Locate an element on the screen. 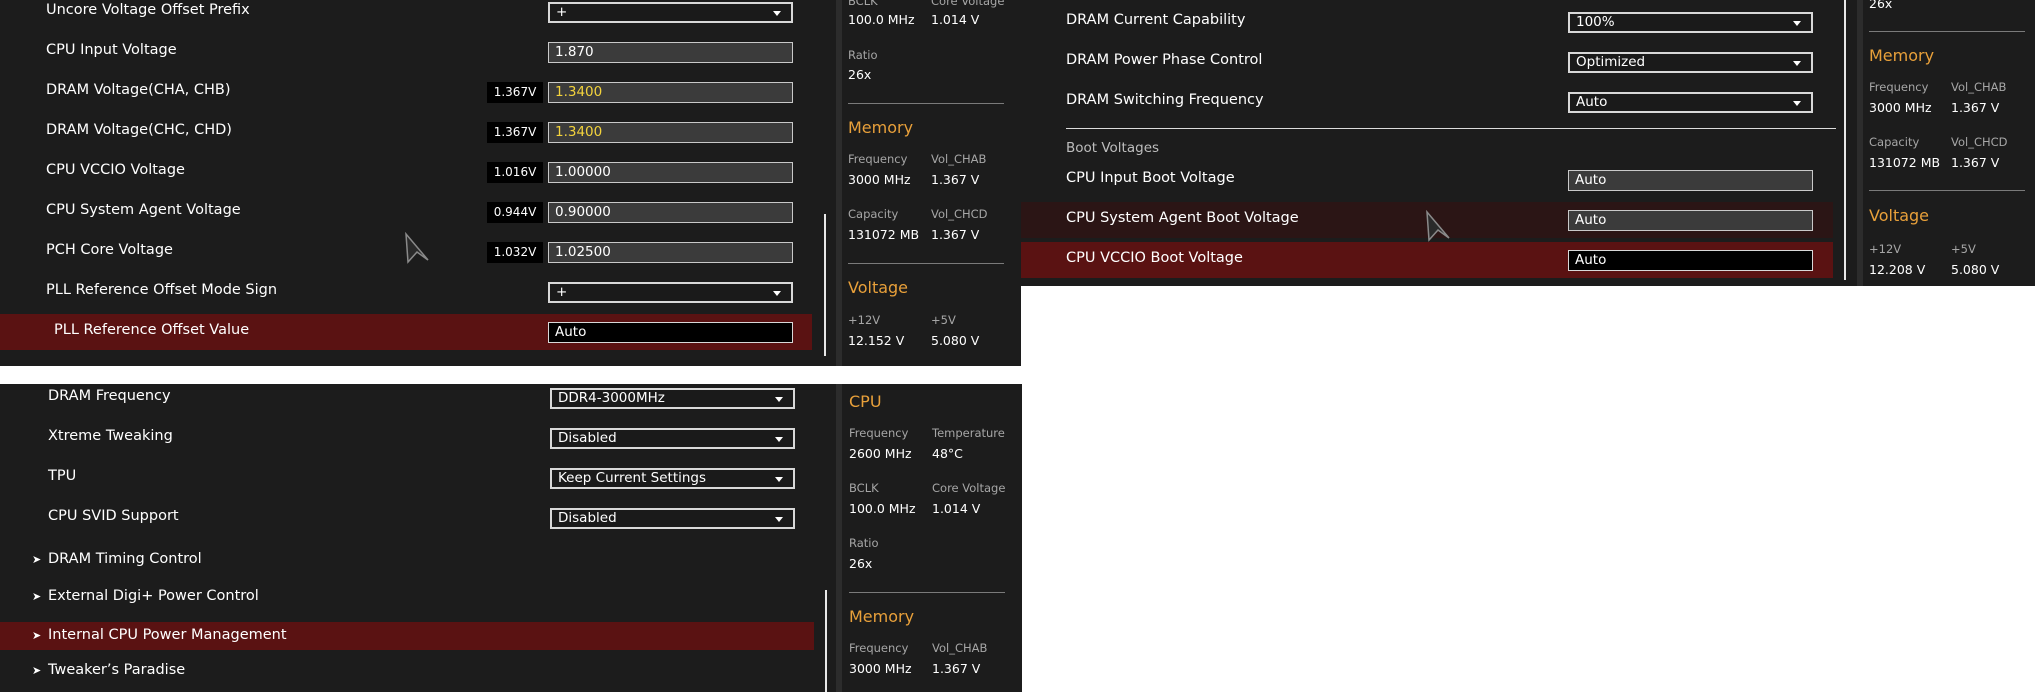 This screenshot has width=2035, height=692. current-voltage-badge: 0.944V is located at coordinates (515, 212).